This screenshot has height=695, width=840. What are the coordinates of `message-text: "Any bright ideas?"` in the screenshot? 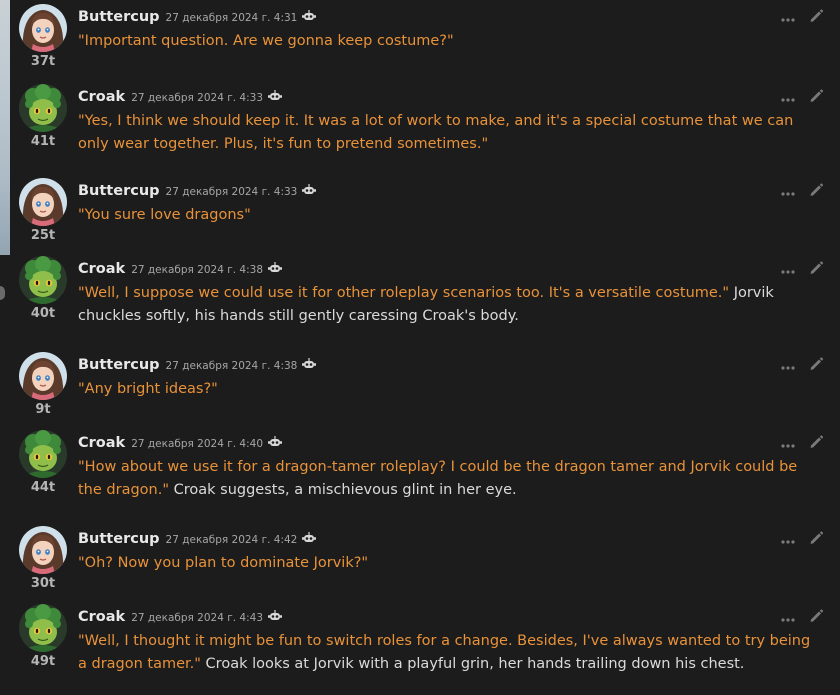 It's located at (448, 389).